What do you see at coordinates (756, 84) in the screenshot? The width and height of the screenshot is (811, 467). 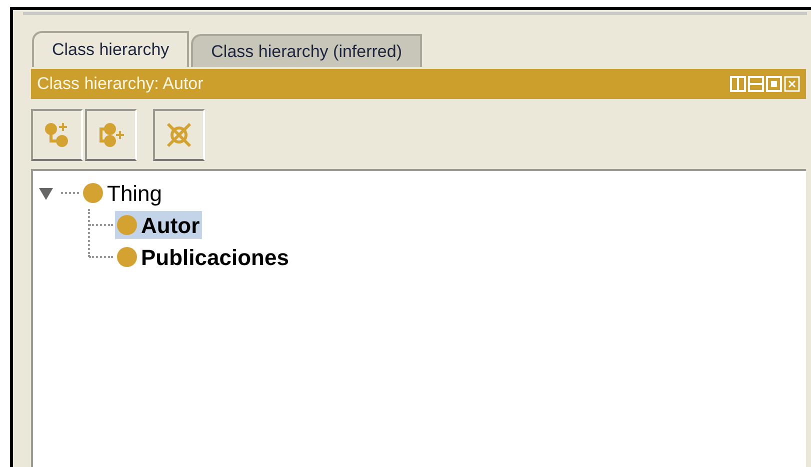 I see `split-horizontal-icon` at bounding box center [756, 84].